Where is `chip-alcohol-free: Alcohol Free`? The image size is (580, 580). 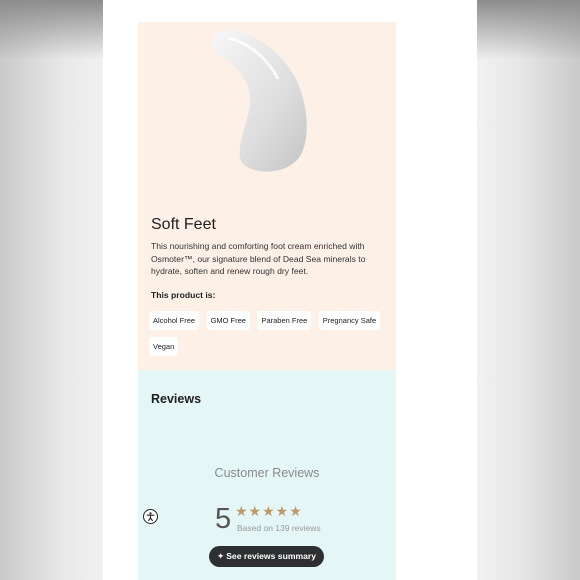 chip-alcohol-free: Alcohol Free is located at coordinates (174, 320).